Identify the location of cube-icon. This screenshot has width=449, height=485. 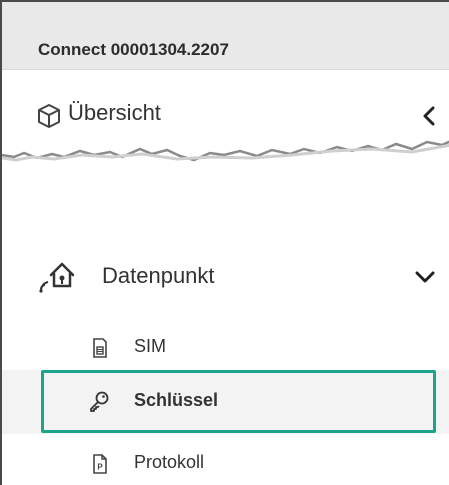
(49, 116).